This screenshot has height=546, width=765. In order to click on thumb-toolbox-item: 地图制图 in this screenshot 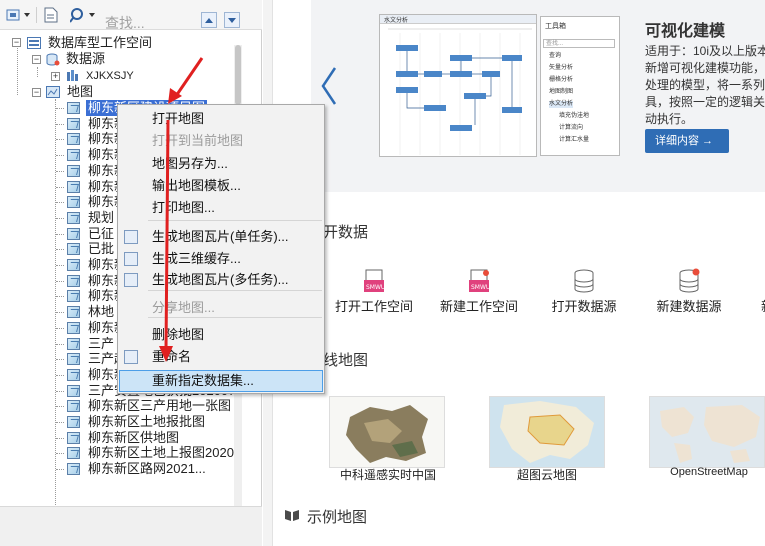, I will do `click(561, 92)`.